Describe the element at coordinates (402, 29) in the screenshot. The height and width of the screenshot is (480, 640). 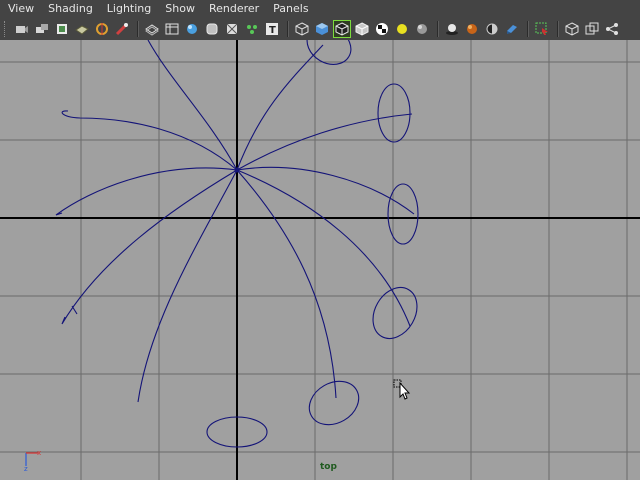
I see `light-icon` at that location.